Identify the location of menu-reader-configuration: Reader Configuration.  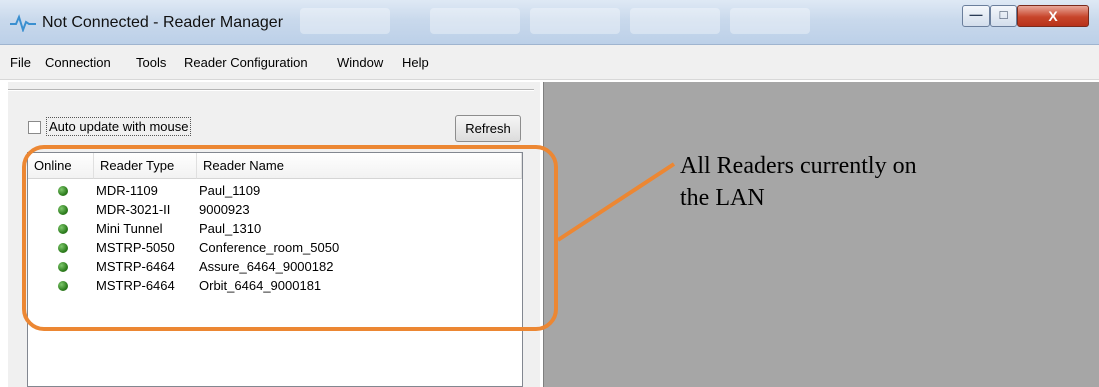
(246, 62).